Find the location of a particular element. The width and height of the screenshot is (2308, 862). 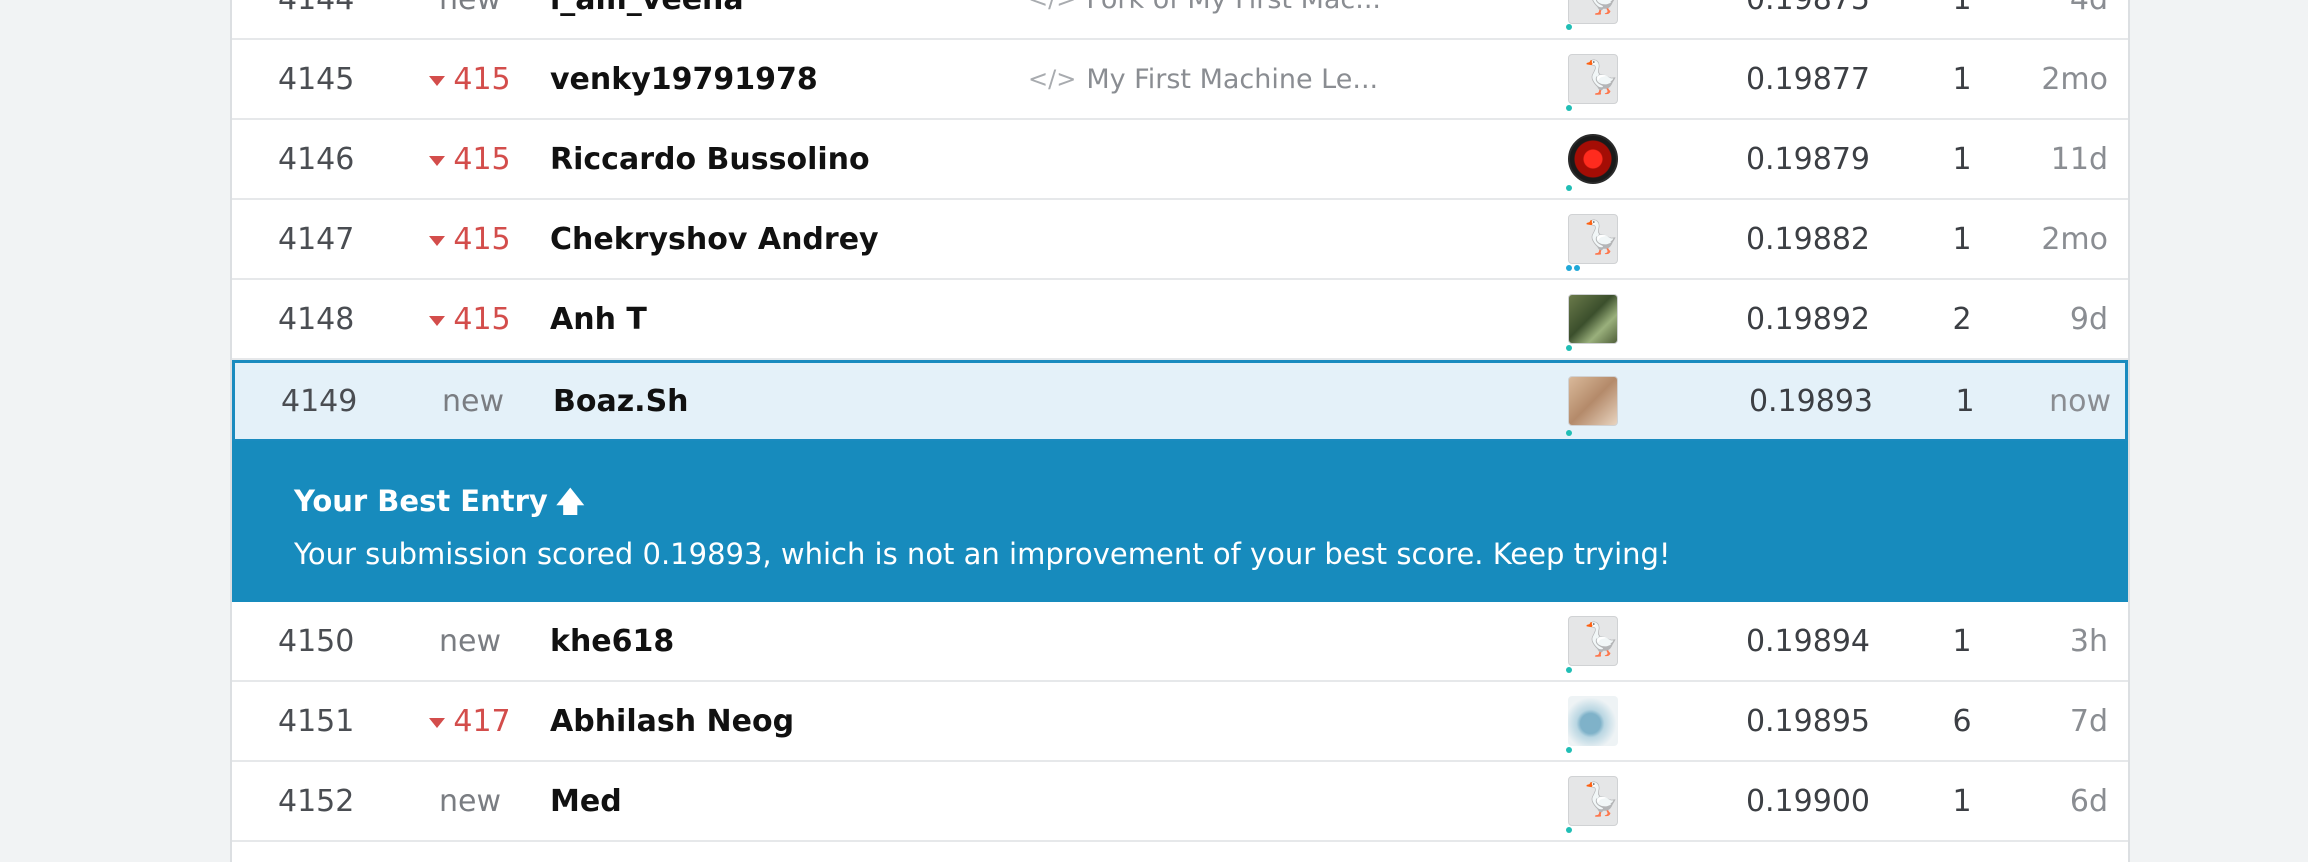

team-name: i_am_veena is located at coordinates (647, 19).